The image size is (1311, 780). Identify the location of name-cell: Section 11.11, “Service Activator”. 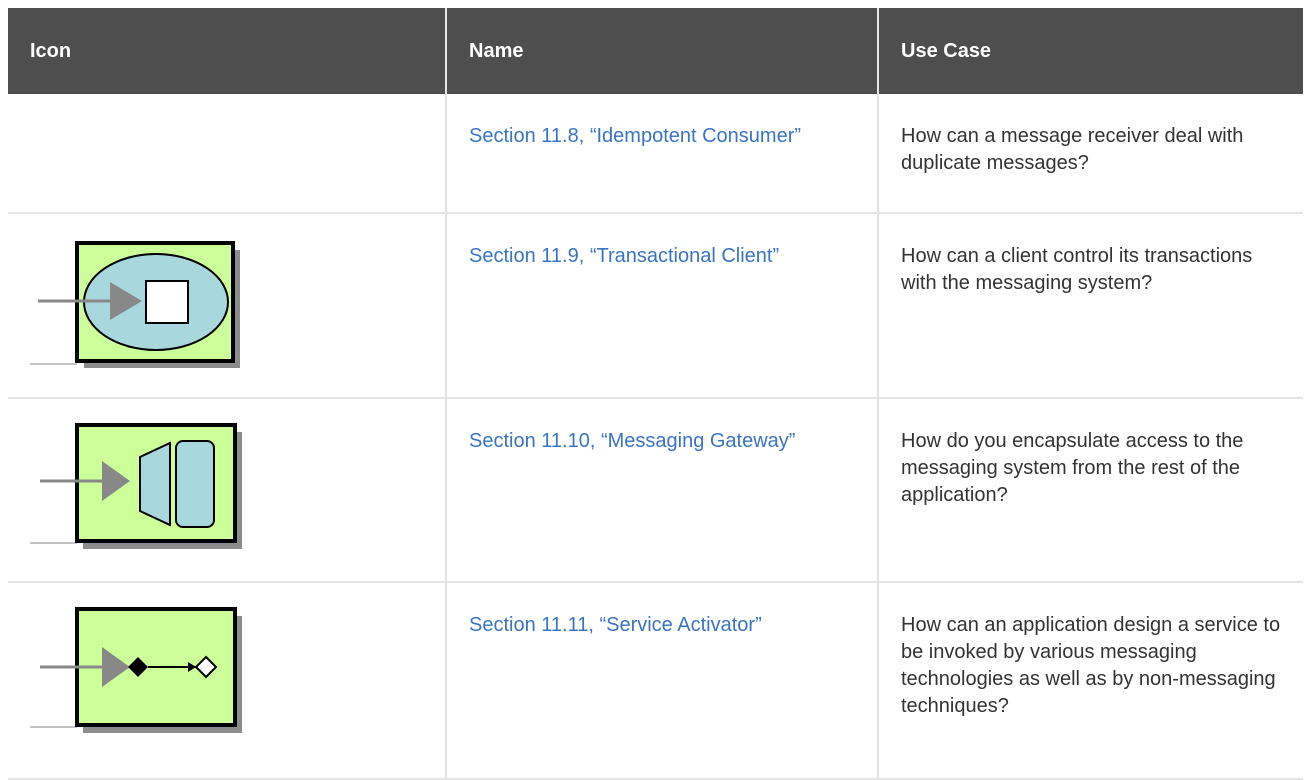
(662, 681).